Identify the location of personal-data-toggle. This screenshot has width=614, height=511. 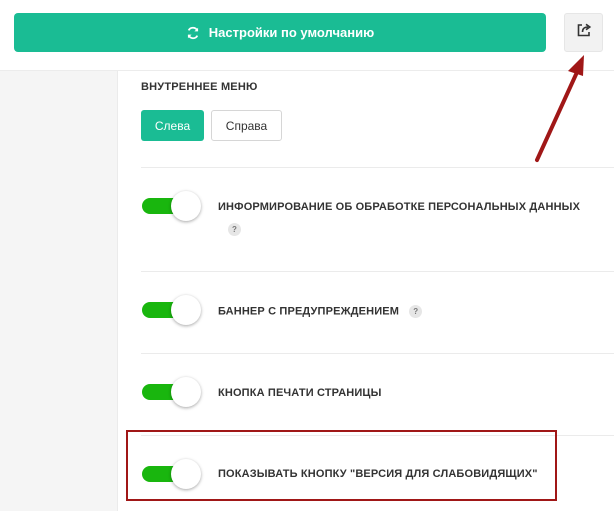
(171, 206).